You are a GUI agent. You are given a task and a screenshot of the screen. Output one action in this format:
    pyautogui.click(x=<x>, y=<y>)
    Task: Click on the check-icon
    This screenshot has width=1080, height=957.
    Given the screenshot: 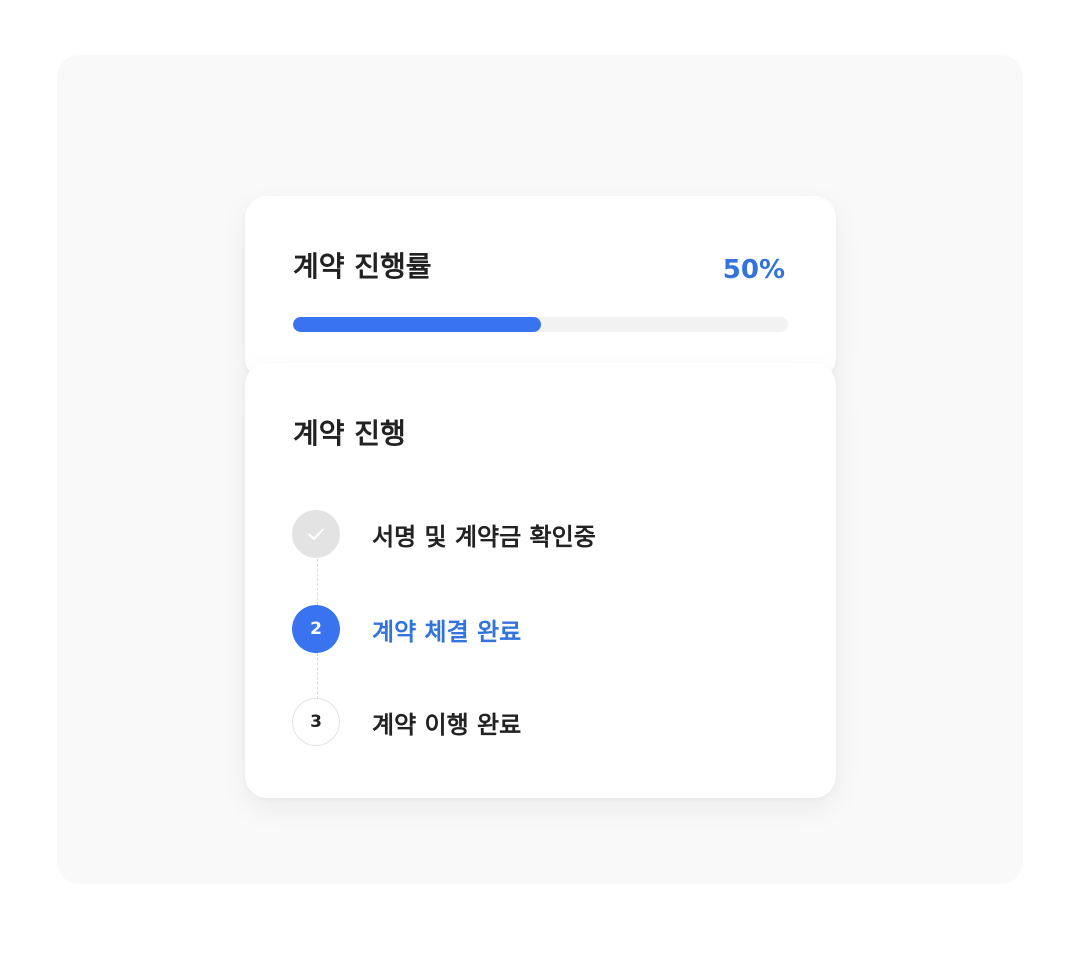 What is the action you would take?
    pyautogui.click(x=316, y=534)
    